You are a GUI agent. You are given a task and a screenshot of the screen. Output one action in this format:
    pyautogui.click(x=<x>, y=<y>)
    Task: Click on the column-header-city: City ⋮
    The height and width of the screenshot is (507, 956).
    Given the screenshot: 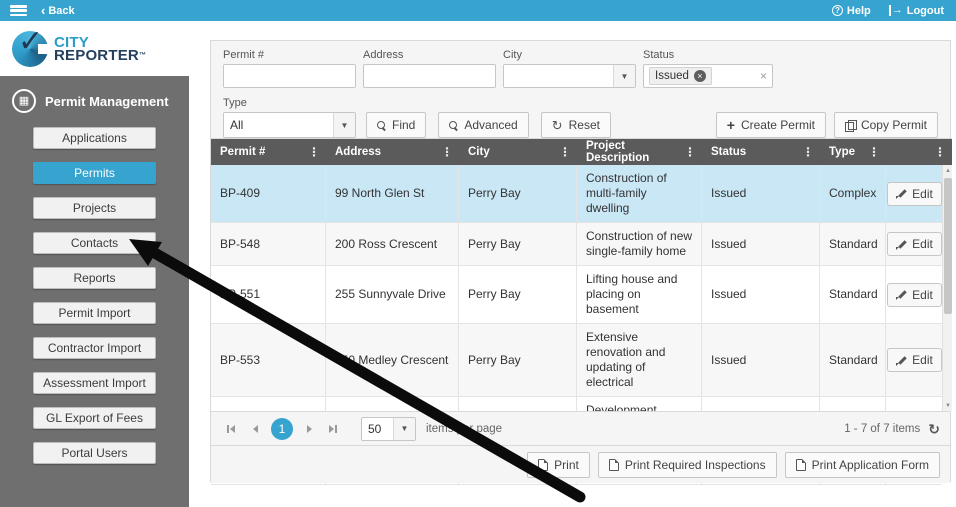 What is the action you would take?
    pyautogui.click(x=518, y=152)
    